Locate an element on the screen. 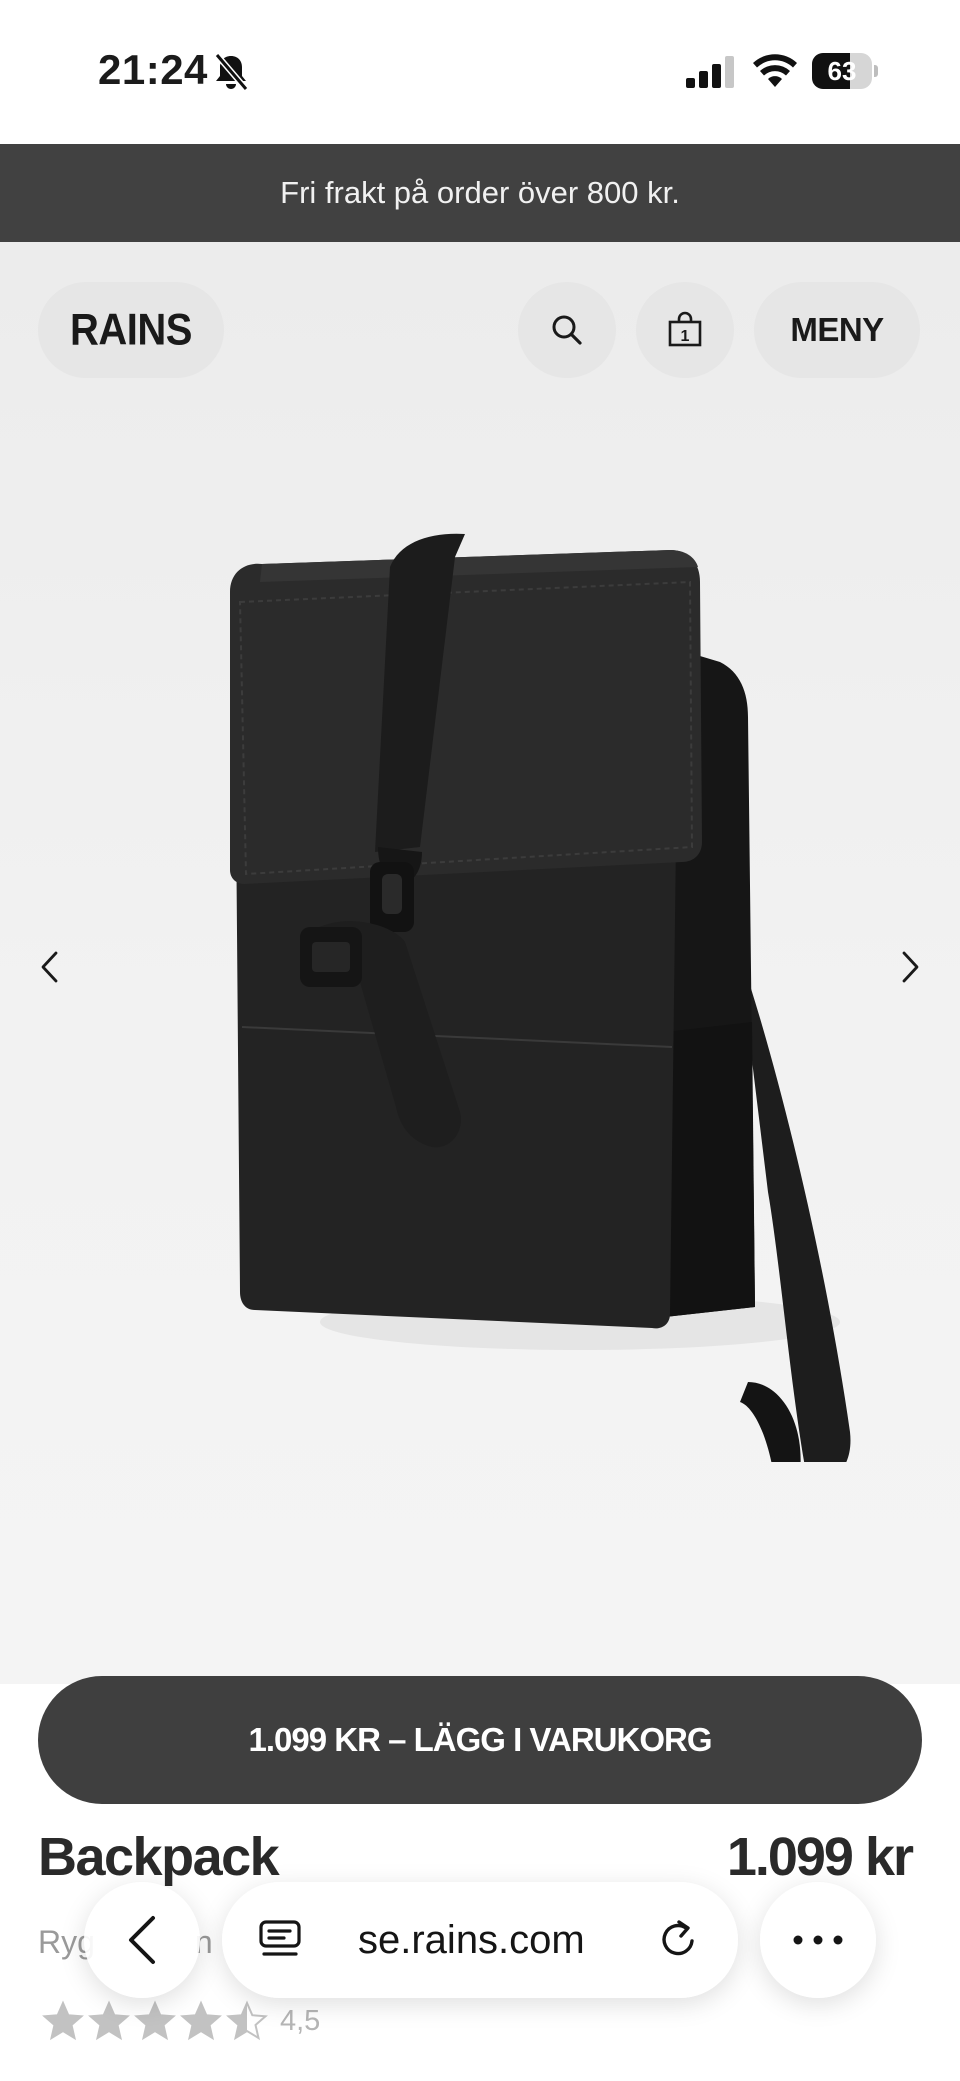 The image size is (960, 2081). rating-stars is located at coordinates (155, 2021).